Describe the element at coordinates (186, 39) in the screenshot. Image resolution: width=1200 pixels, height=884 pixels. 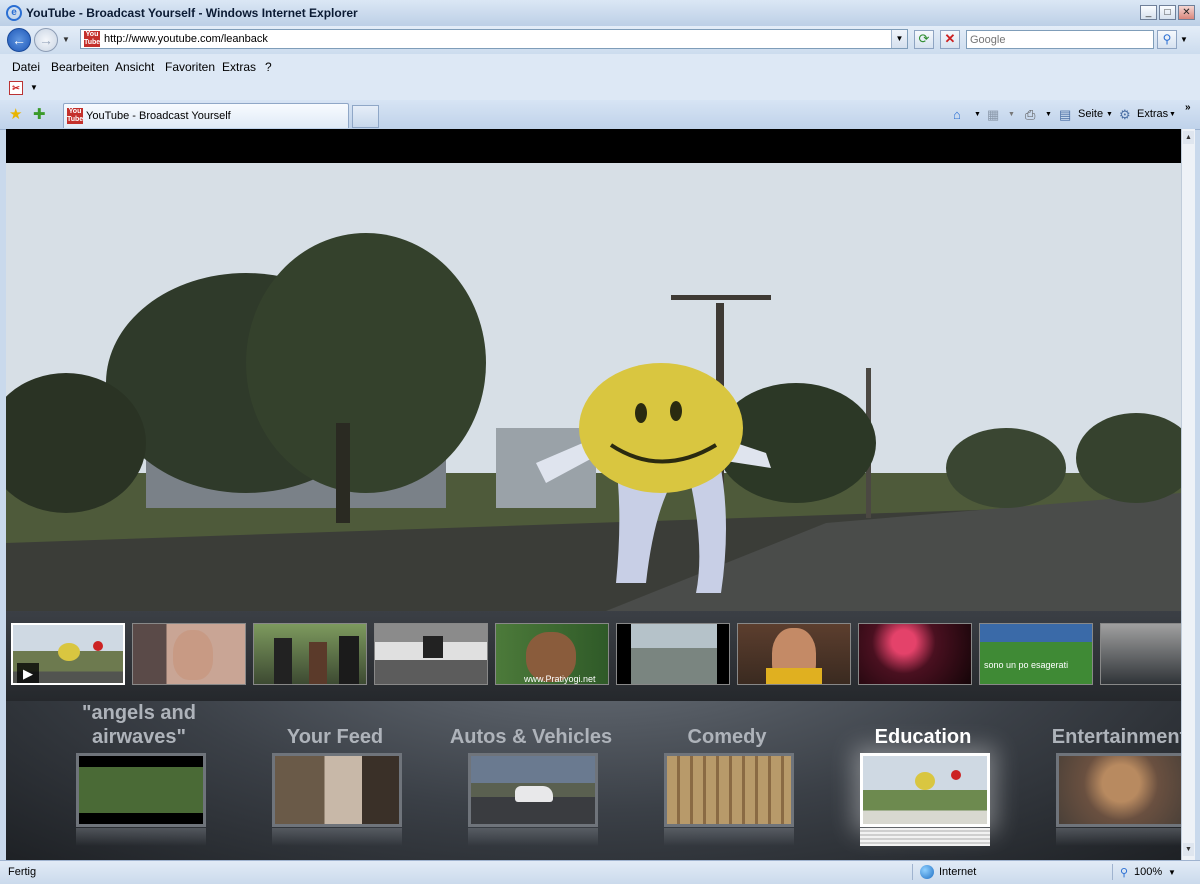
I see `address-url: http://www.youtube.com/leanback` at that location.